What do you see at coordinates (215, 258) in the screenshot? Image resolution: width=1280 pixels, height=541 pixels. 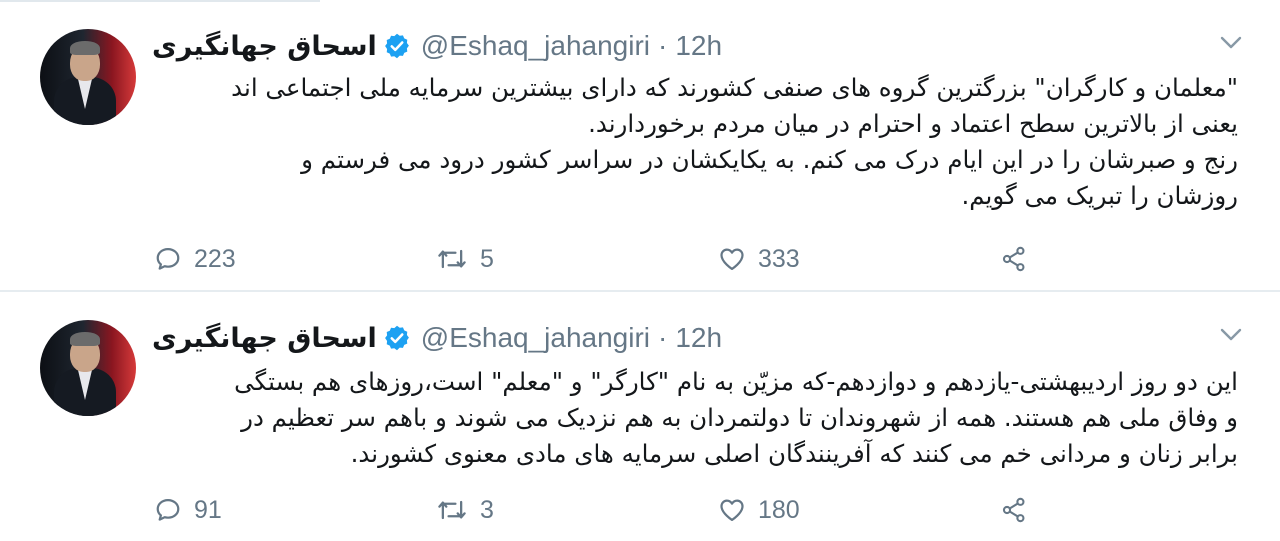 I see `reply-count: 223` at bounding box center [215, 258].